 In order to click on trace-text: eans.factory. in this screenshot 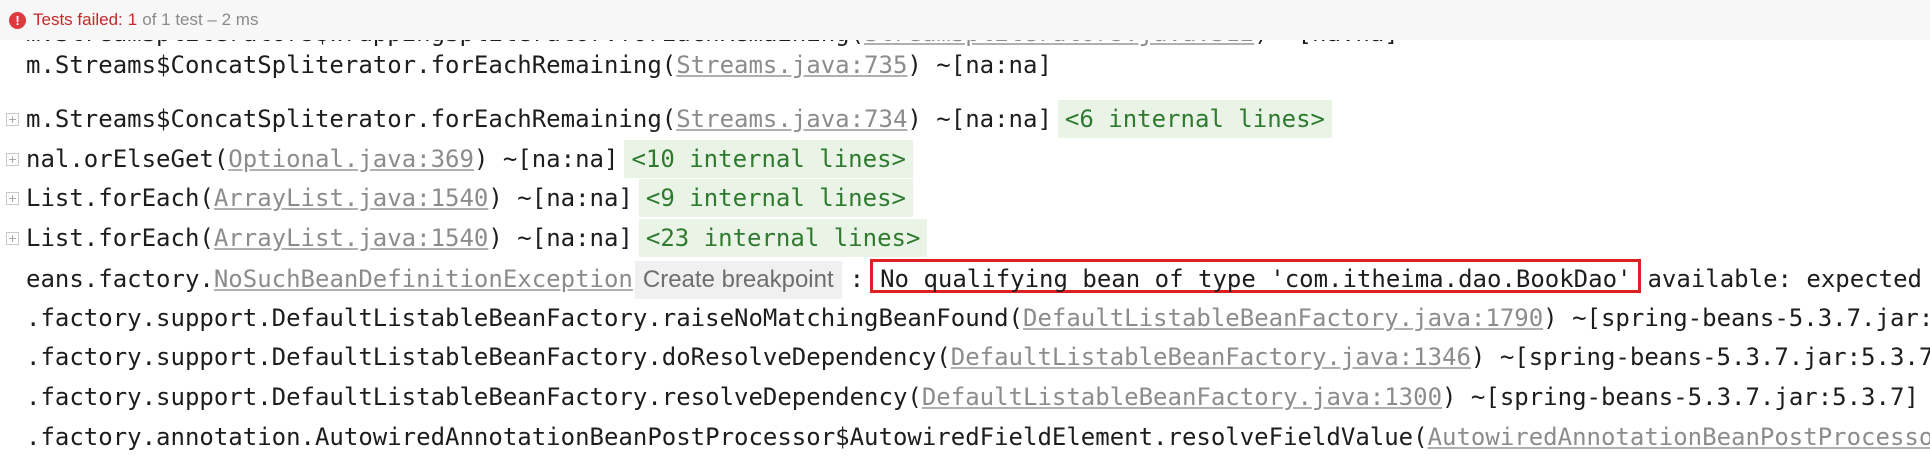, I will do `click(120, 279)`.